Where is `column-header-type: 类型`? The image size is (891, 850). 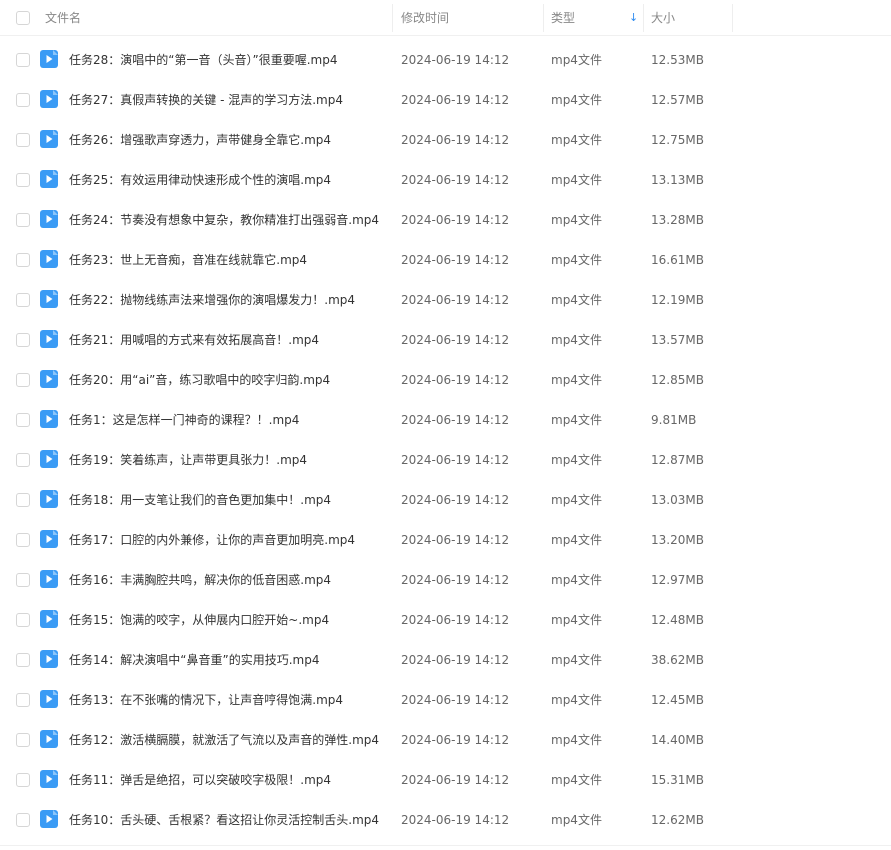 column-header-type: 类型 is located at coordinates (563, 18).